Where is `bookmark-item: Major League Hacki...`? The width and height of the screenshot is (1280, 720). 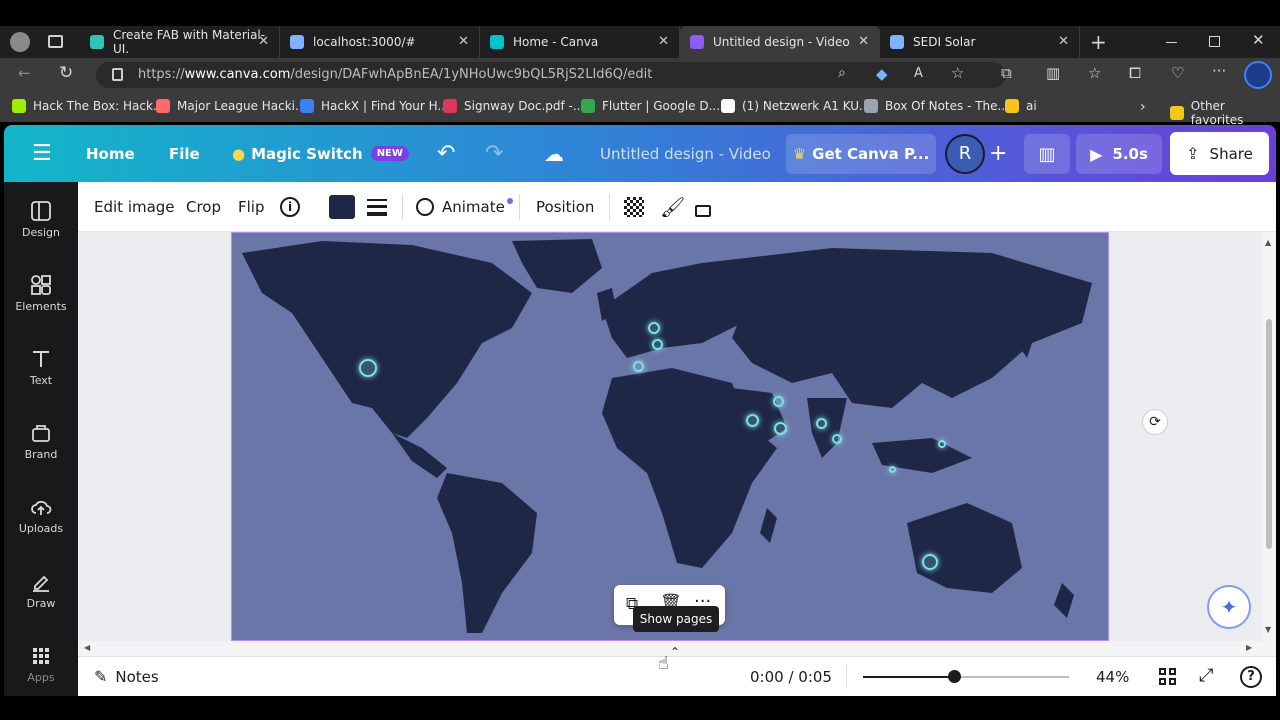 bookmark-item: Major League Hacki... is located at coordinates (231, 106).